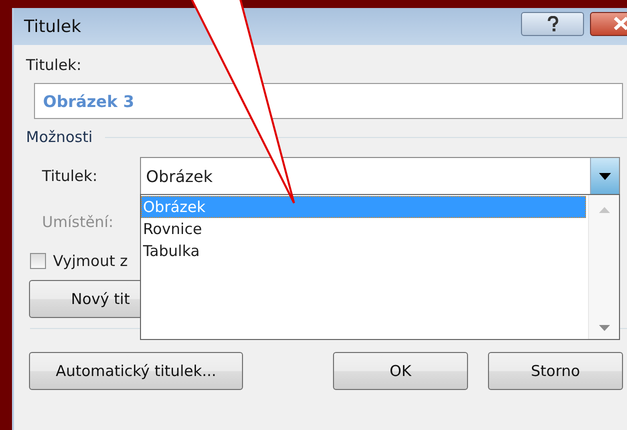 The height and width of the screenshot is (430, 627). I want to click on window-title: Titulek, so click(53, 26).